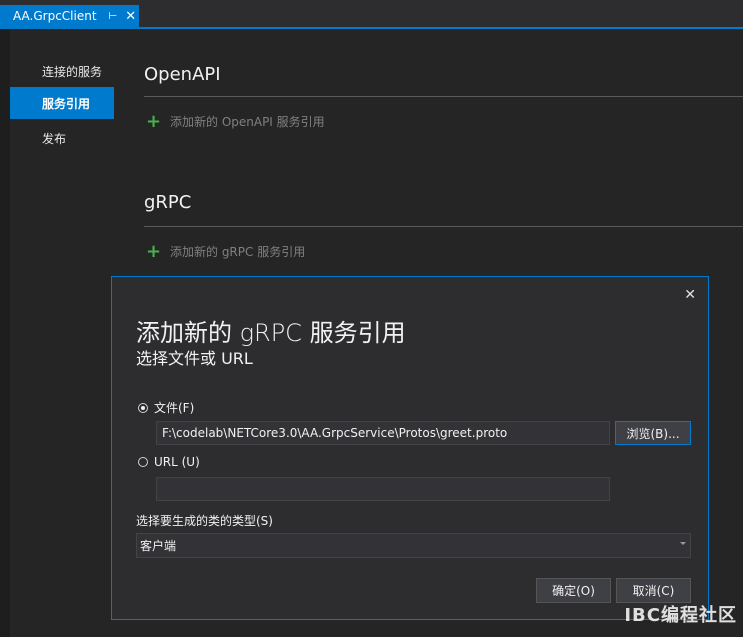 This screenshot has width=743, height=637. What do you see at coordinates (383, 489) in the screenshot?
I see `url-input` at bounding box center [383, 489].